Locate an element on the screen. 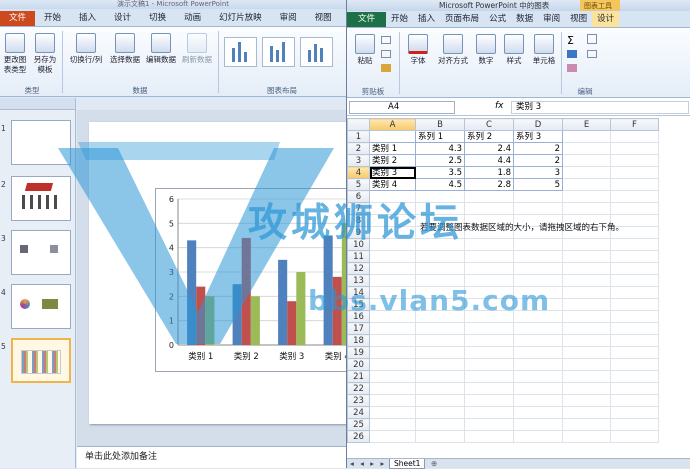 The width and height of the screenshot is (690, 469). cell: 1.8 is located at coordinates (489, 172).